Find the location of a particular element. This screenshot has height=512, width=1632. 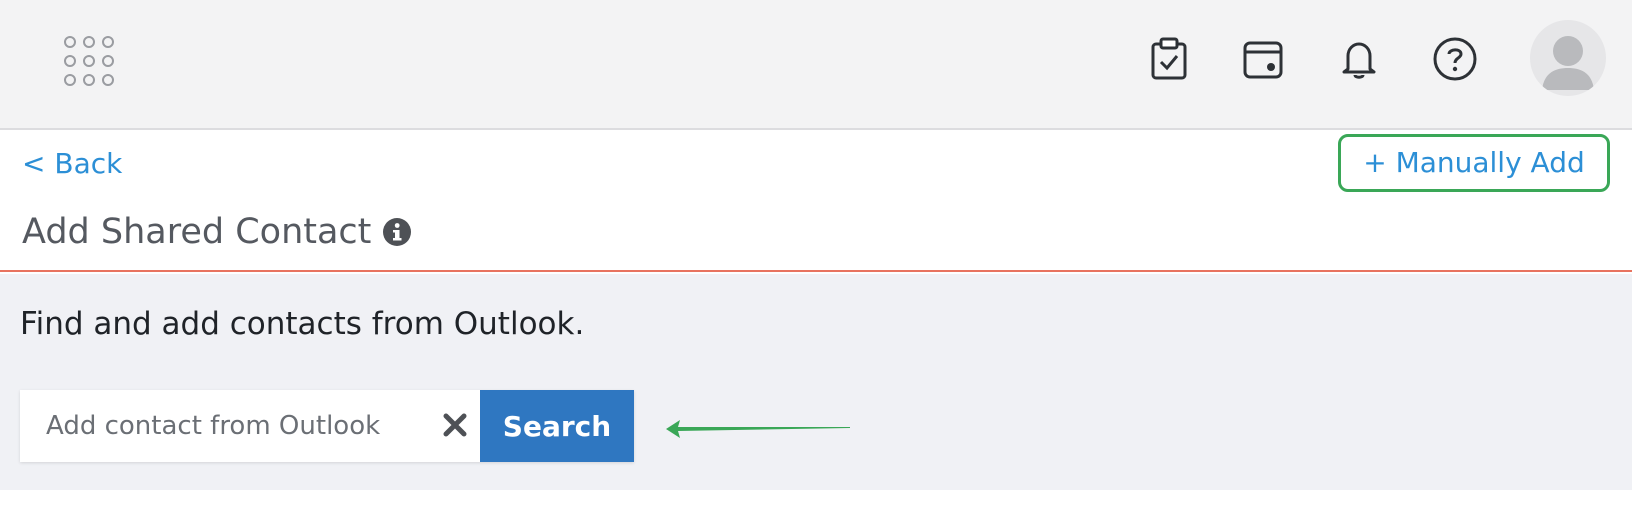

bell-icon is located at coordinates (1359, 59).